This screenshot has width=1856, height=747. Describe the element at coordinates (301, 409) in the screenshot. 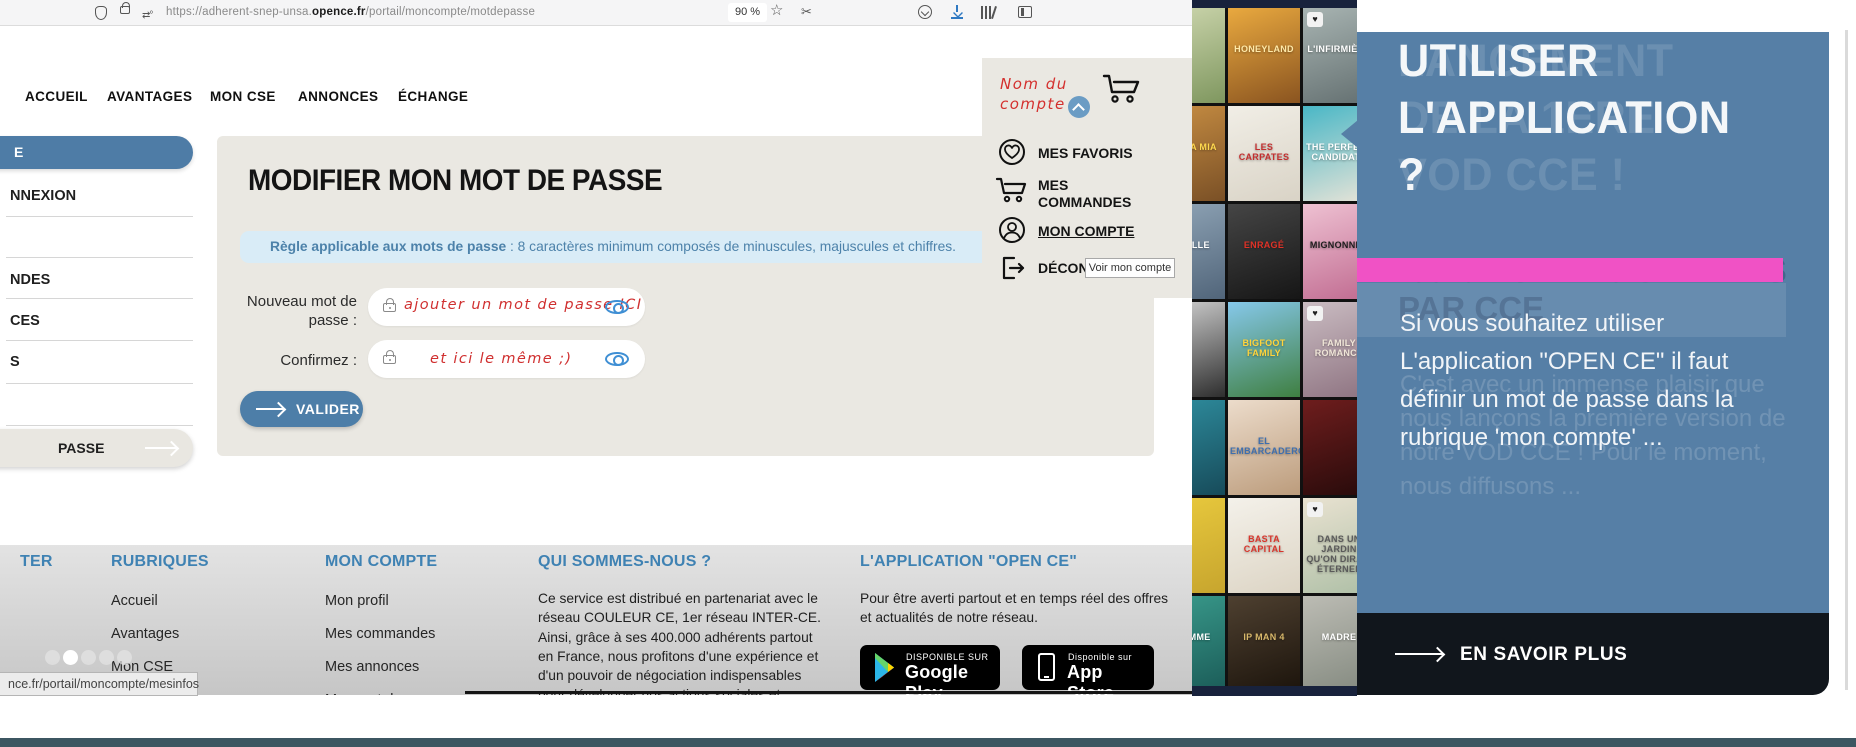

I see `valider-button: VALIDER` at that location.